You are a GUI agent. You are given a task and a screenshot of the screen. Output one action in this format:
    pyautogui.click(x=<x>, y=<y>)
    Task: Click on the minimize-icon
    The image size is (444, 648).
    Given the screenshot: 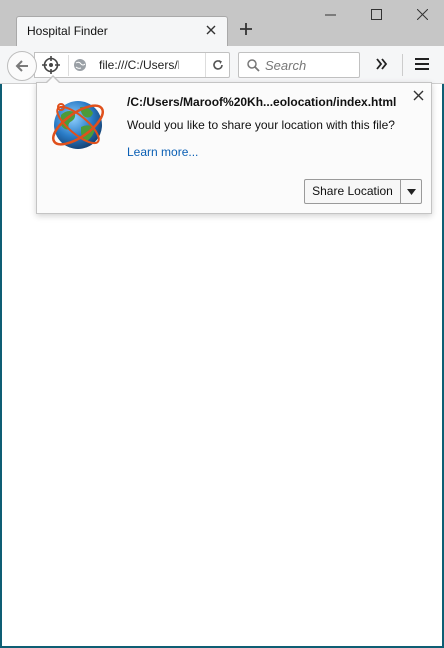 What is the action you would take?
    pyautogui.click(x=330, y=15)
    